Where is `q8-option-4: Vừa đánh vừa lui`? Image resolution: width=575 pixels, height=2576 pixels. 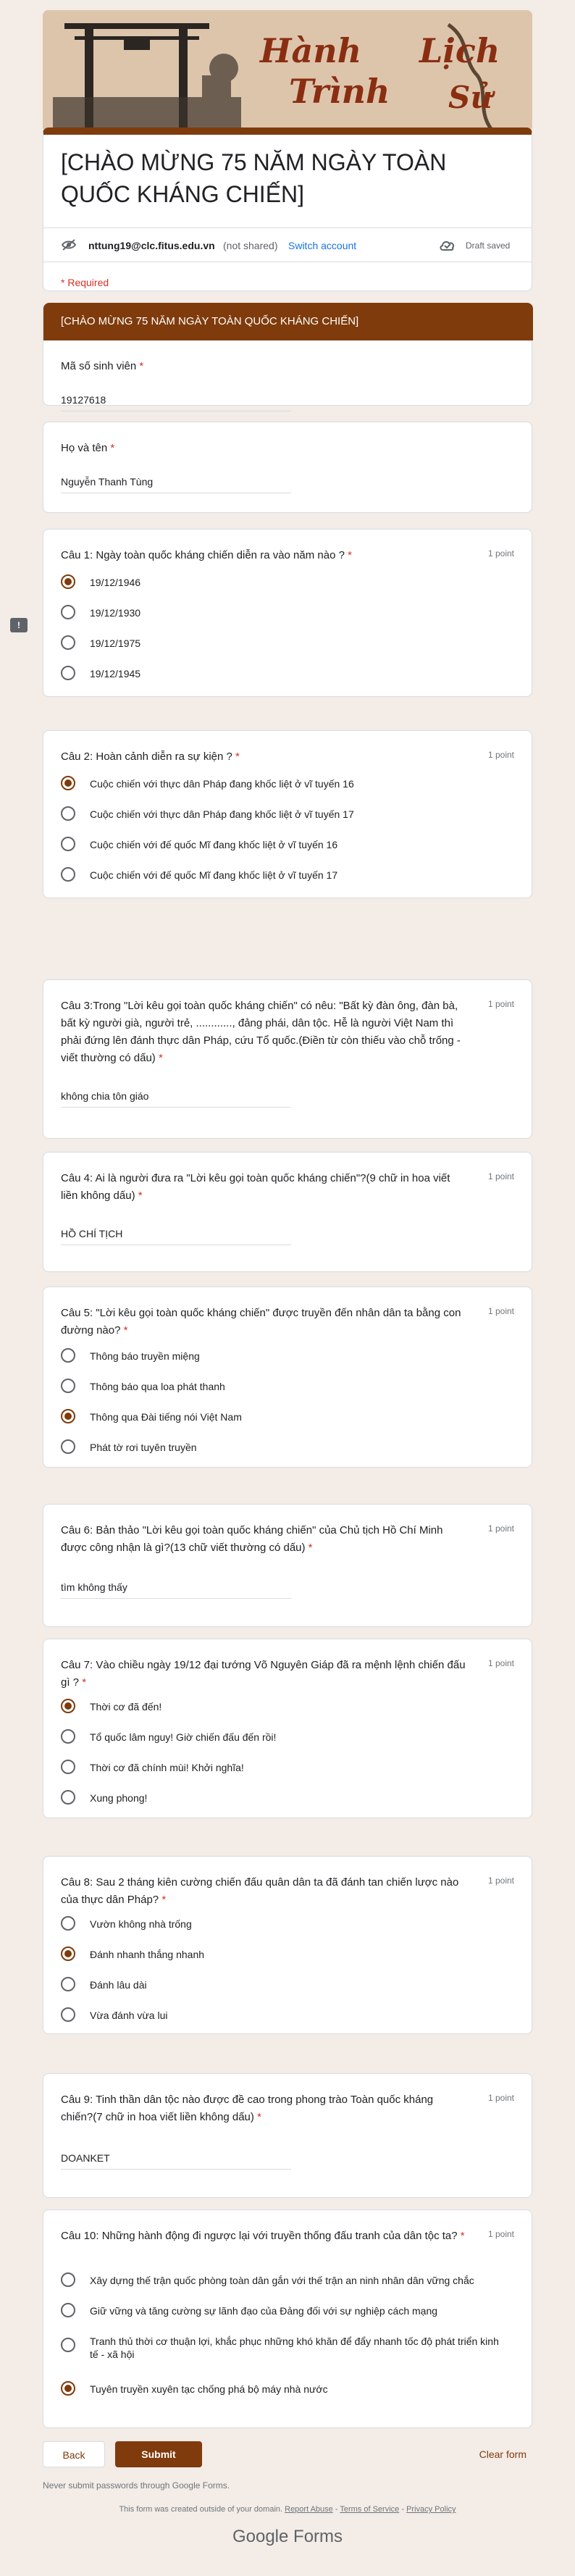 q8-option-4: Vừa đánh vừa lui is located at coordinates (285, 2014).